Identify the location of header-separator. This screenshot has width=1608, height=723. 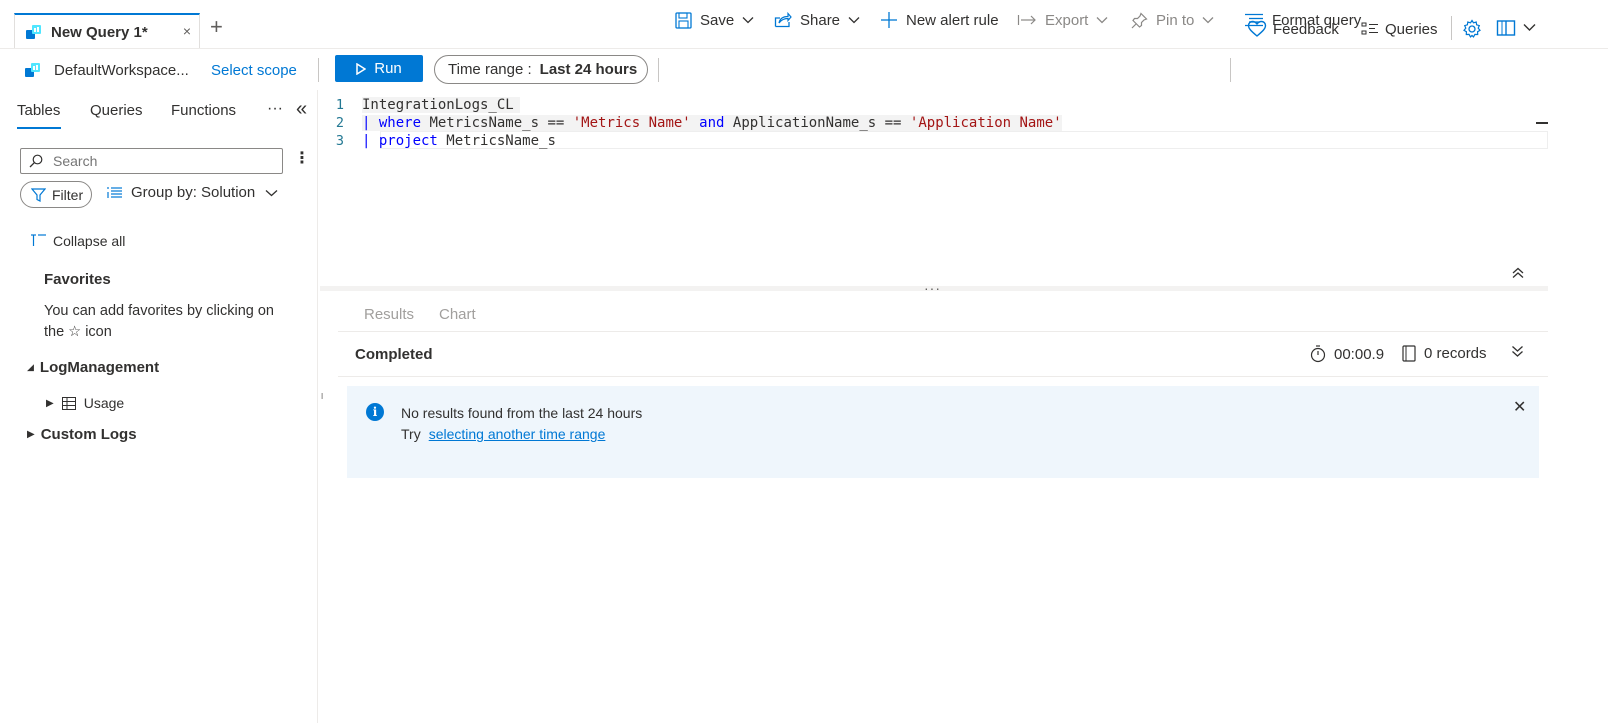
(1451, 28).